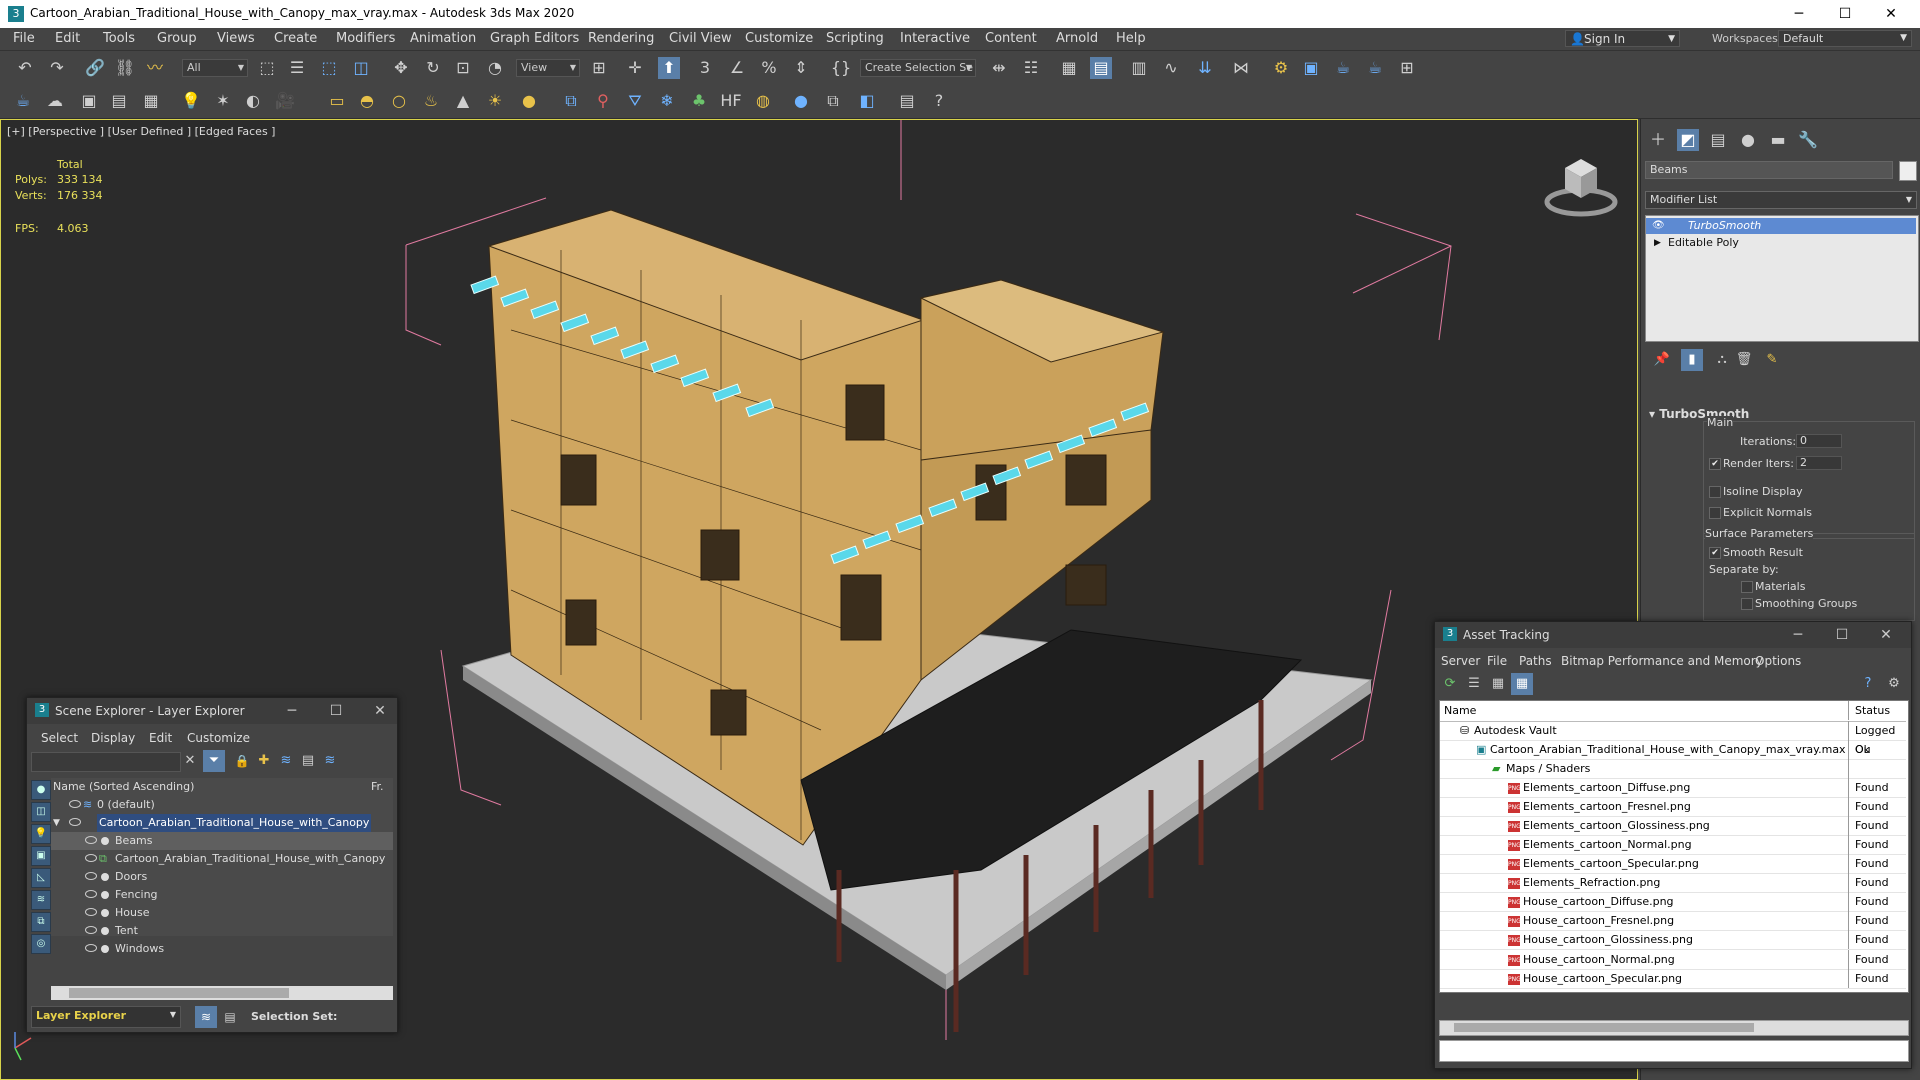 This screenshot has height=1080, width=1920. Describe the element at coordinates (1662, 661) in the screenshot. I see `menu-bitmap-performance: Bitmap Performance and Memory` at that location.